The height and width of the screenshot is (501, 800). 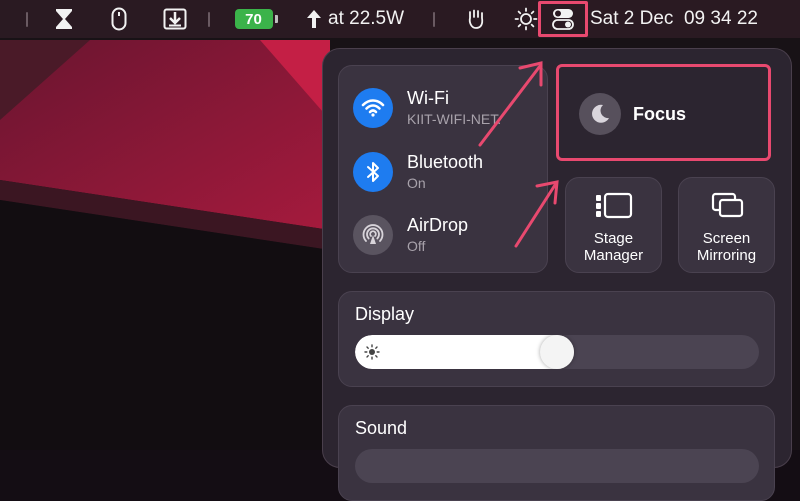 What do you see at coordinates (476, 19) in the screenshot?
I see `hand-icon` at bounding box center [476, 19].